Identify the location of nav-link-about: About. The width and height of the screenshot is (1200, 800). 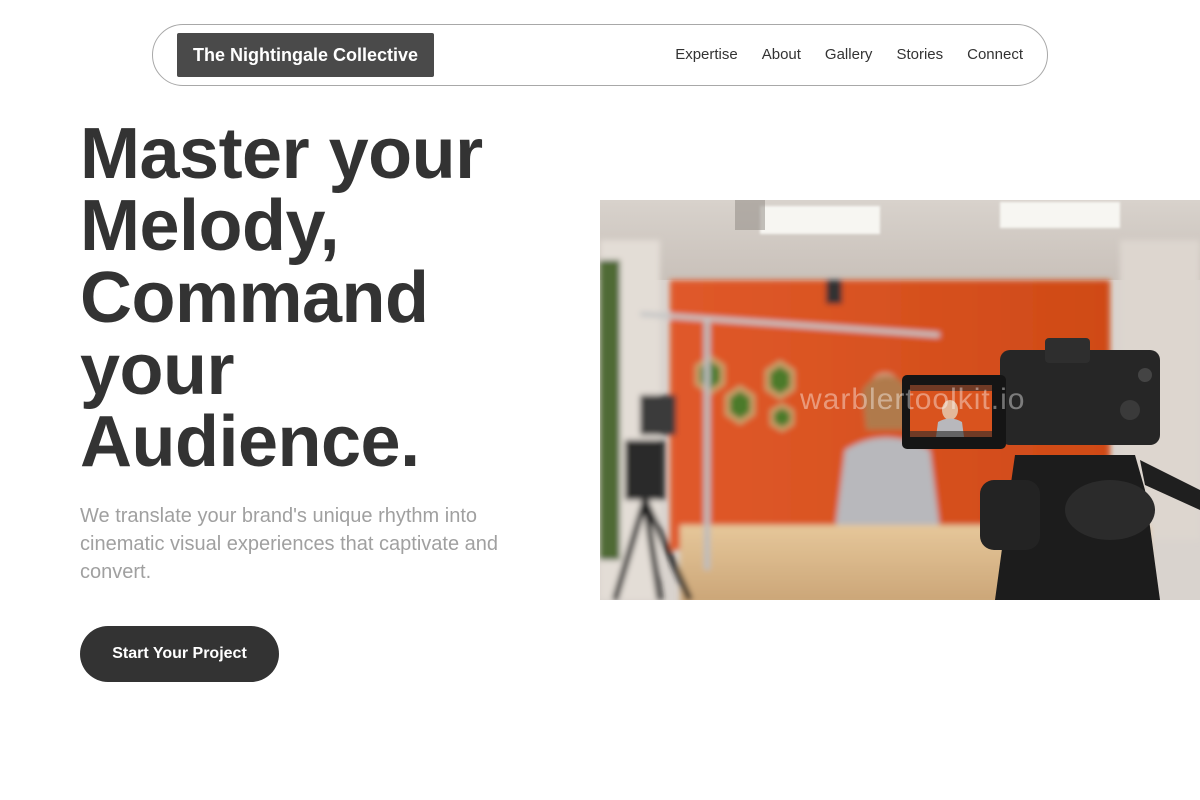
(781, 54).